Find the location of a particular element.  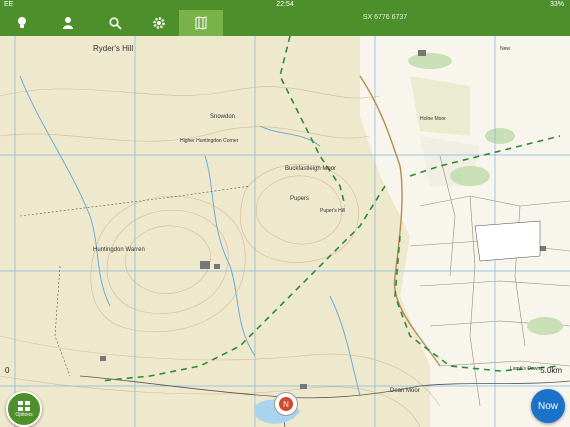

map-label-puper-hill: Puper's Hill is located at coordinates (333, 211).